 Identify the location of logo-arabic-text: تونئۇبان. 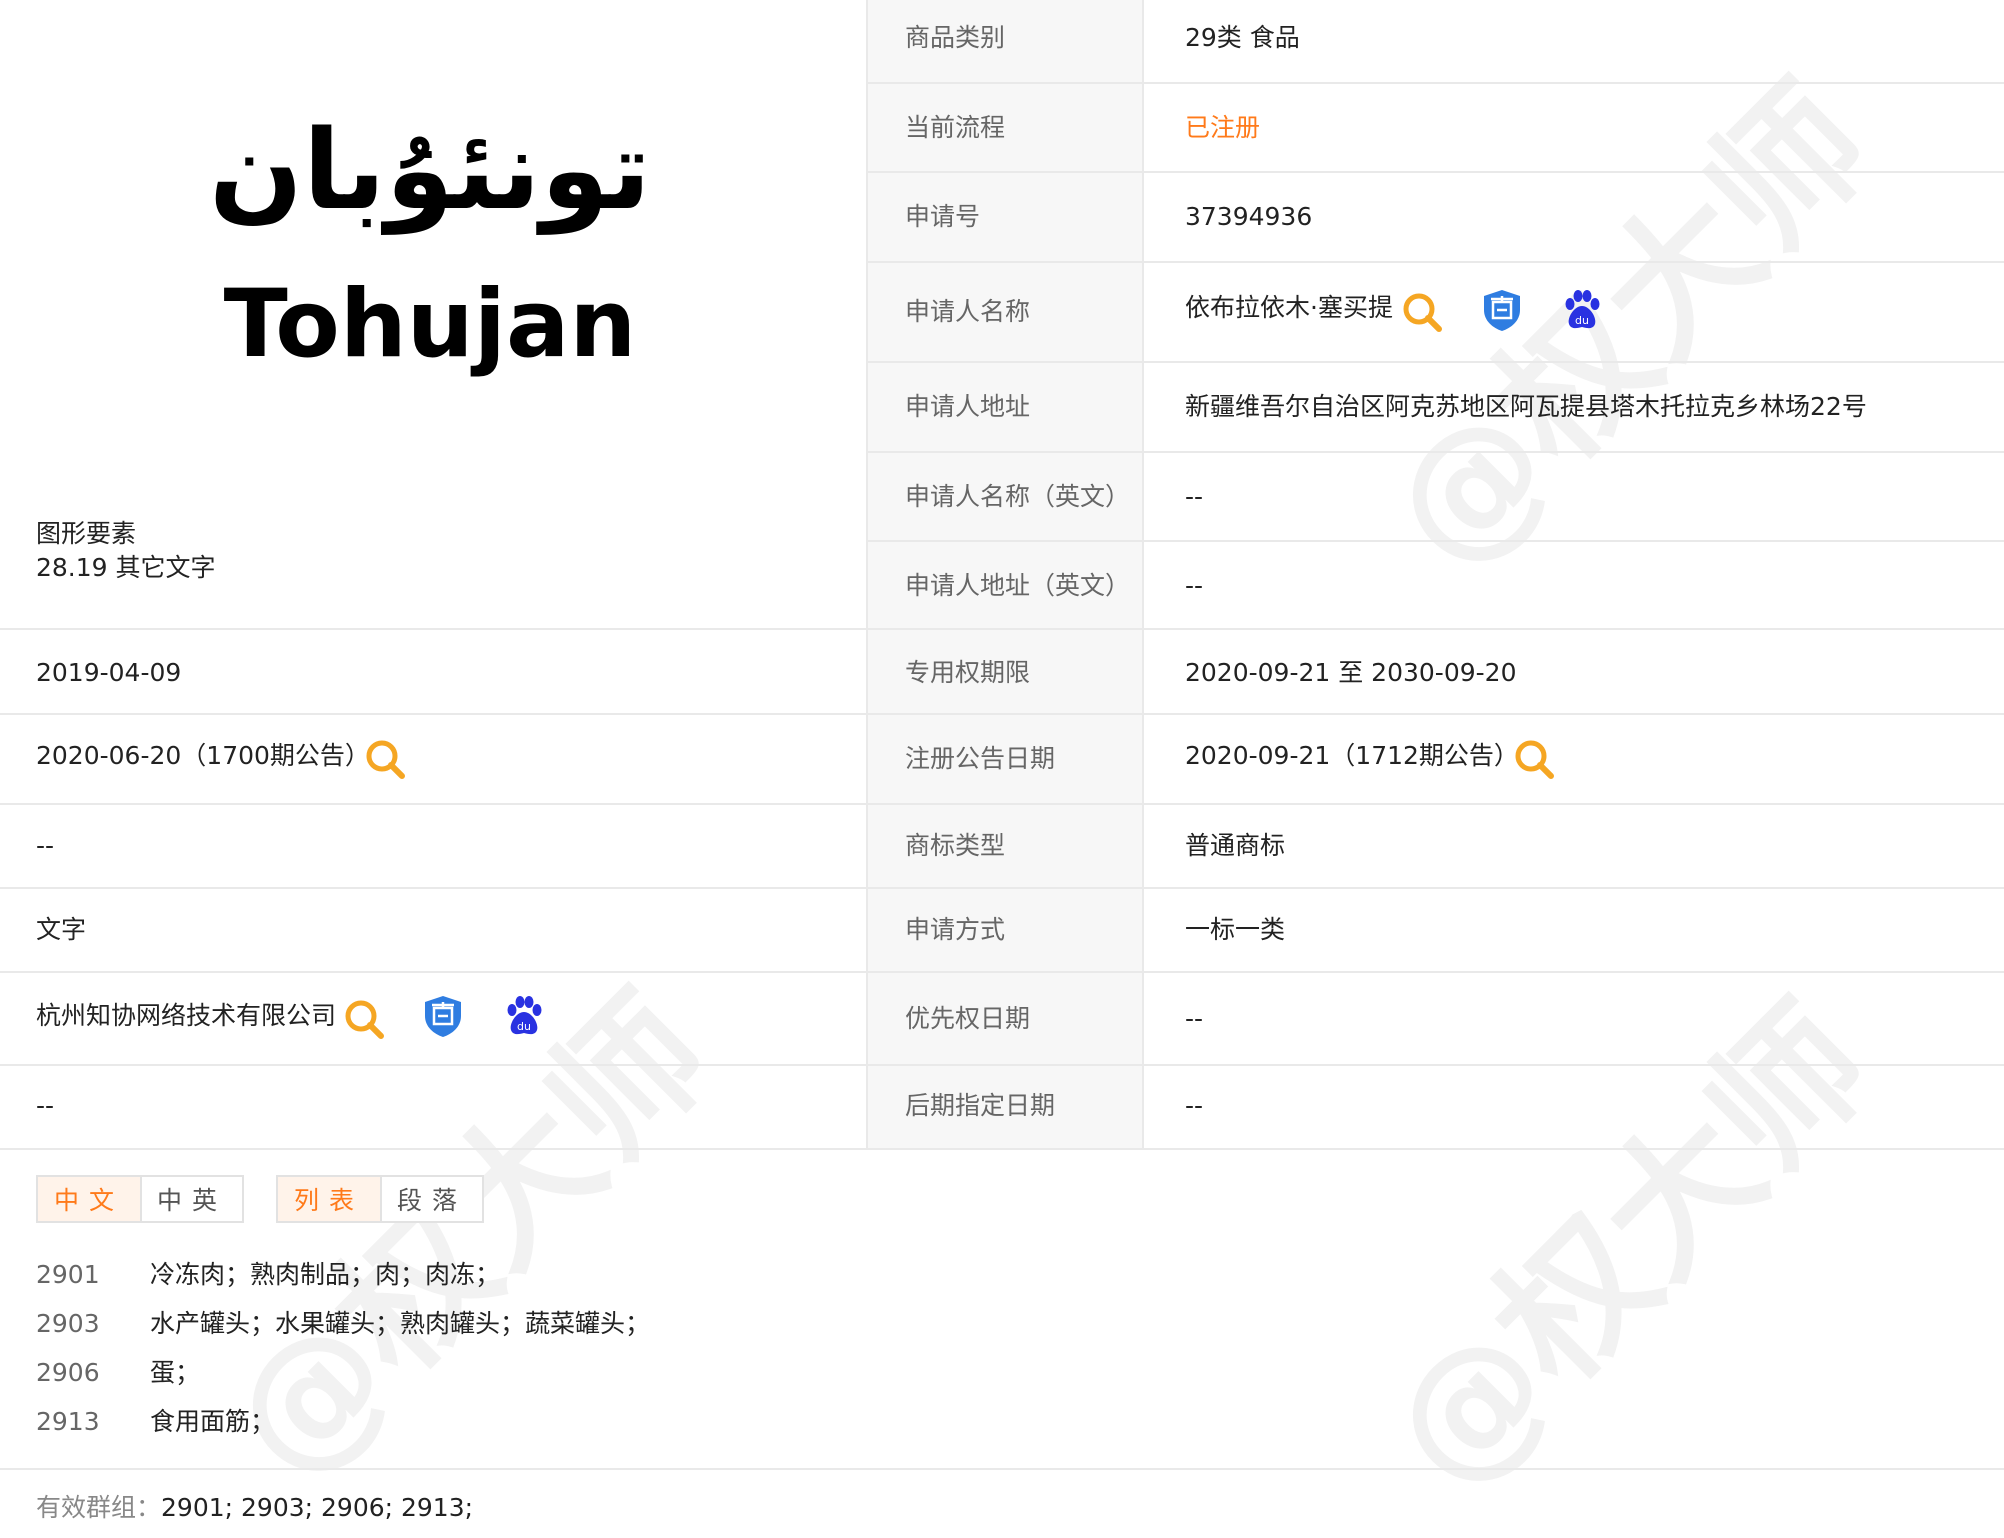
(430, 170).